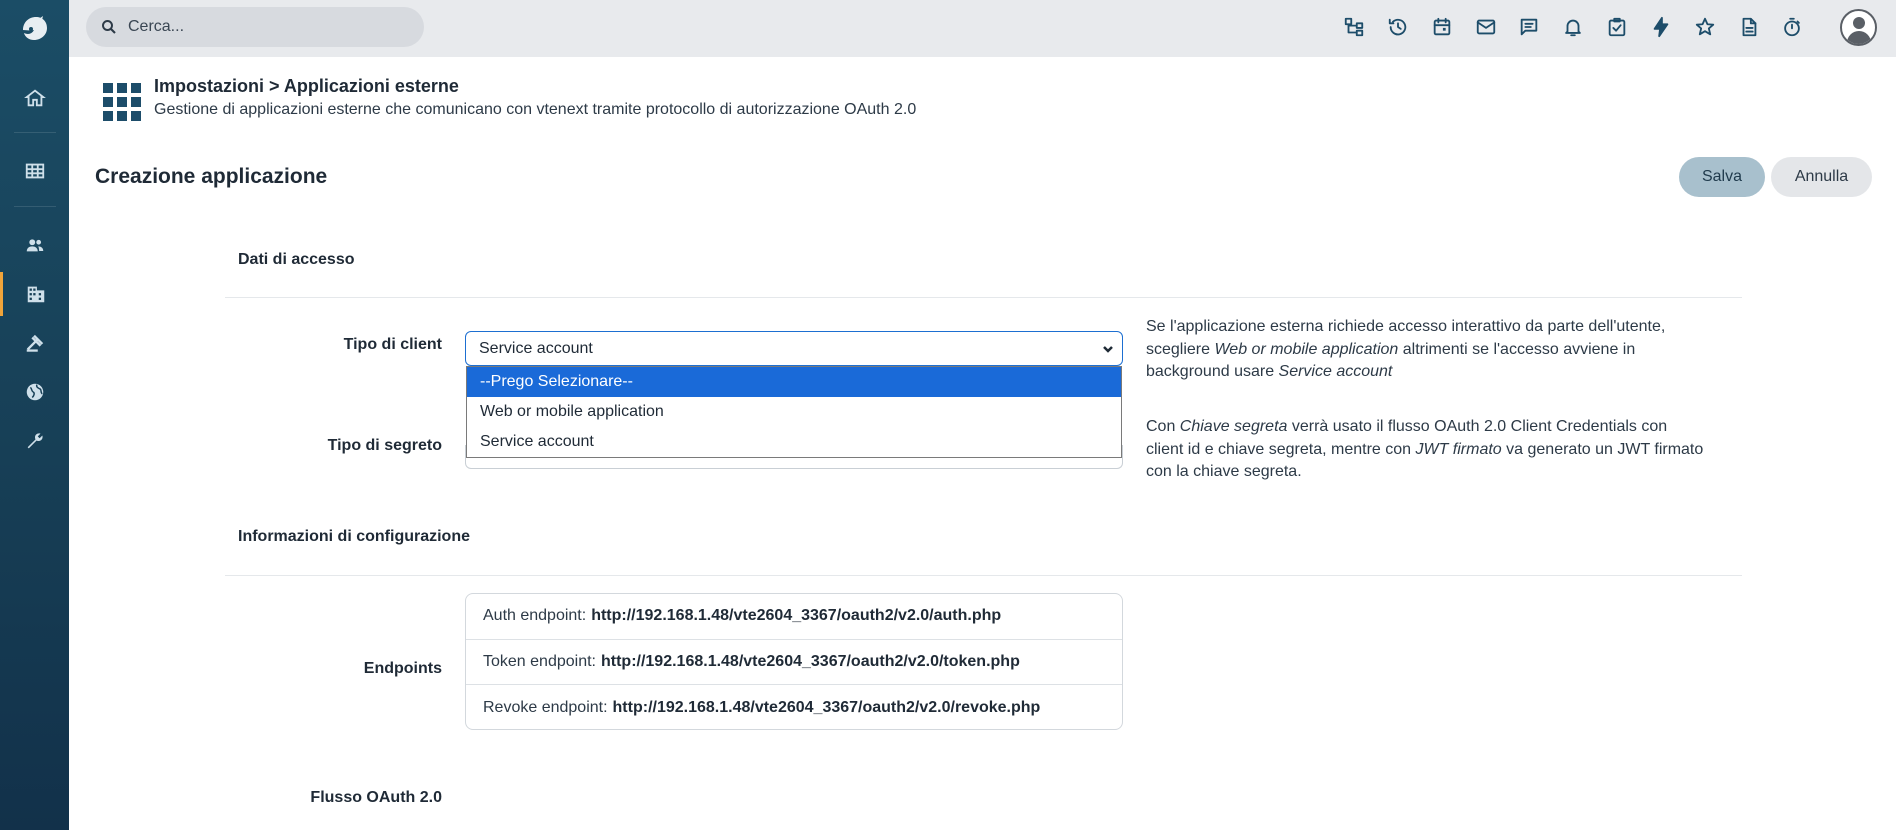  I want to click on avatar, so click(1858, 27).